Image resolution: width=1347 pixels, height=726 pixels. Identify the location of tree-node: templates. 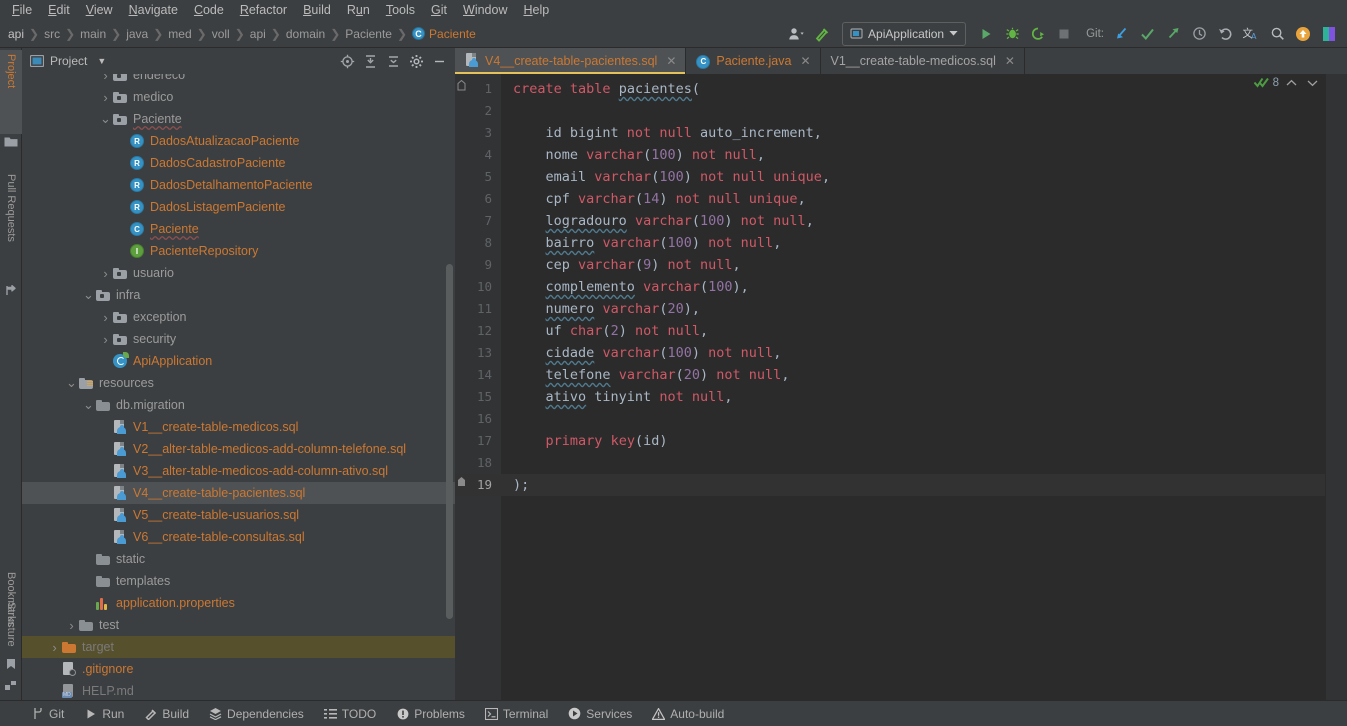
(238, 581).